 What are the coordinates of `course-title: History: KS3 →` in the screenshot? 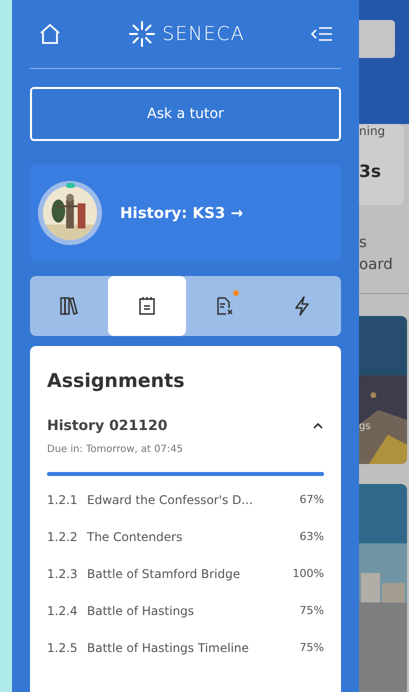 It's located at (182, 213).